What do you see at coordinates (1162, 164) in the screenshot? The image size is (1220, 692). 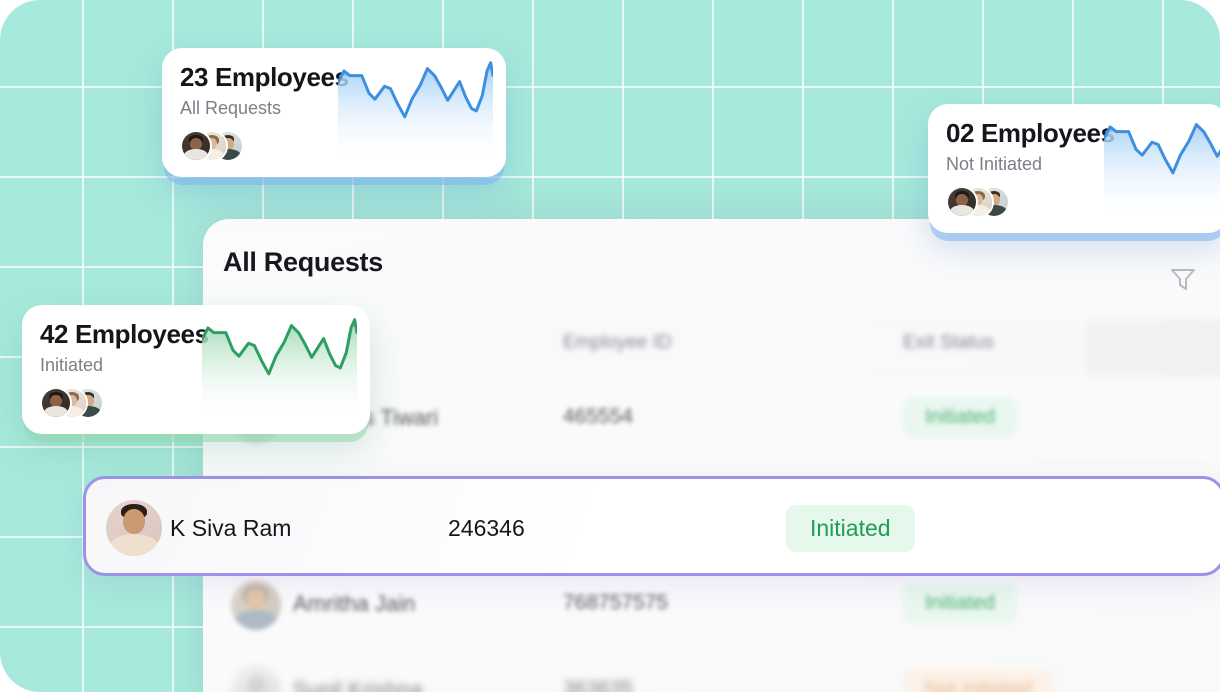 I see `sparkline-chart-not-initiated` at bounding box center [1162, 164].